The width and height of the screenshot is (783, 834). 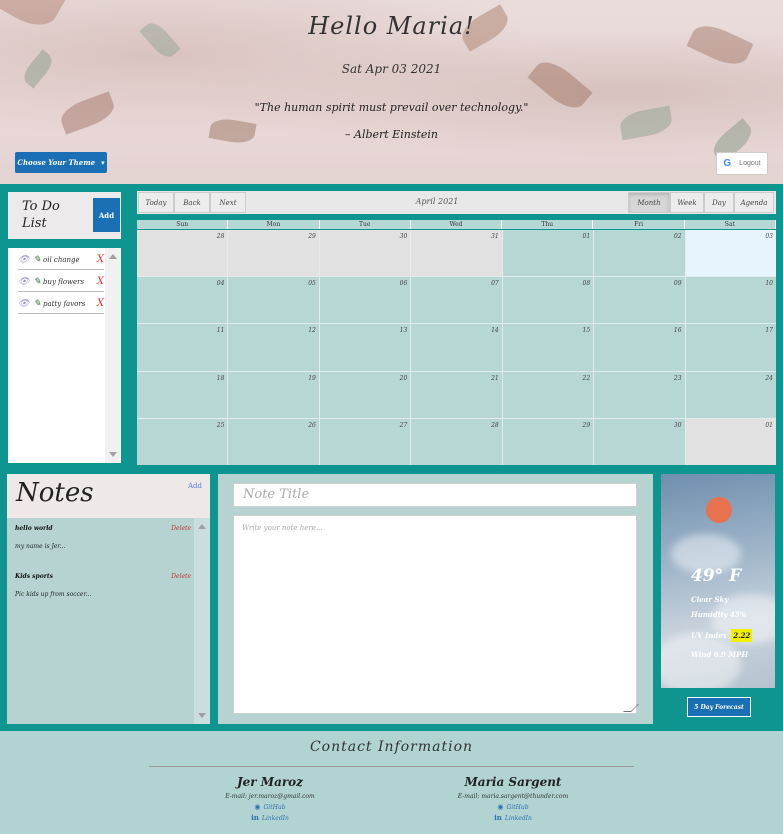 I want to click on calendar-day-cell: 31, so click(x=456, y=253).